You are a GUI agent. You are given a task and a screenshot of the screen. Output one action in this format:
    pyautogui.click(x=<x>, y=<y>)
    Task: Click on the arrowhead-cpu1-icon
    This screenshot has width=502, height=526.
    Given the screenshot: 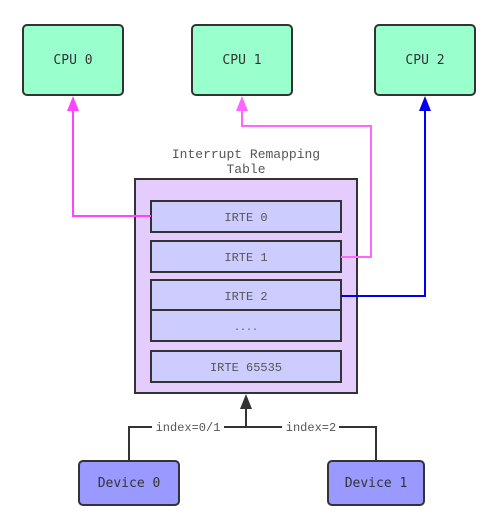 What is the action you would take?
    pyautogui.click(x=242, y=103)
    